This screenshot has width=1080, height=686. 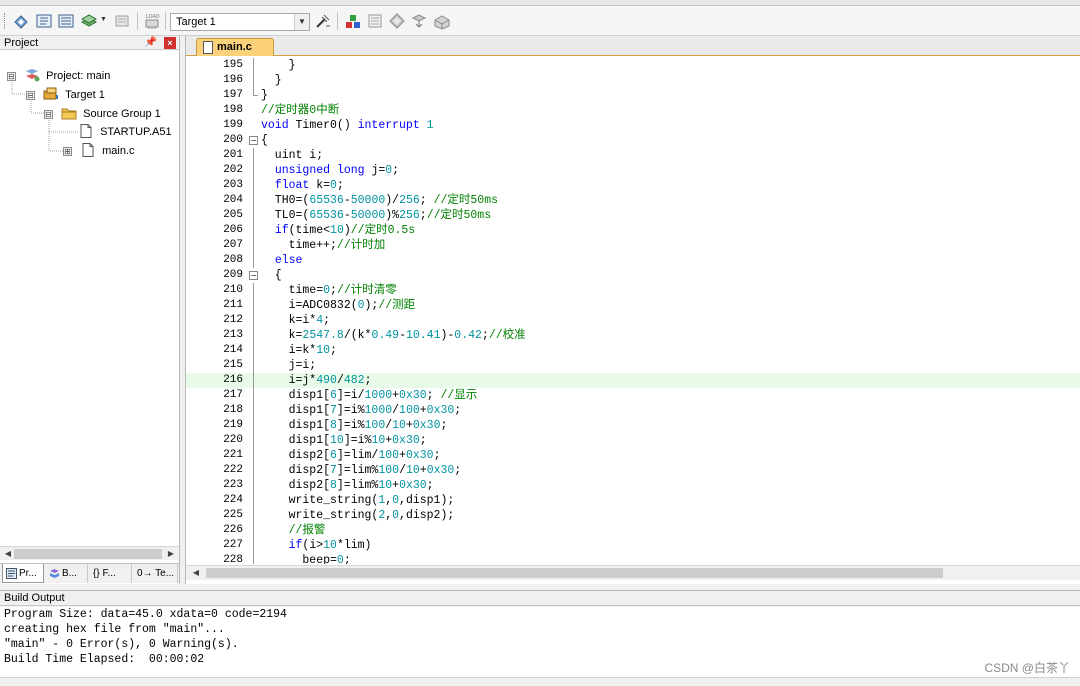 I want to click on code-token: 10, so click(x=385, y=485).